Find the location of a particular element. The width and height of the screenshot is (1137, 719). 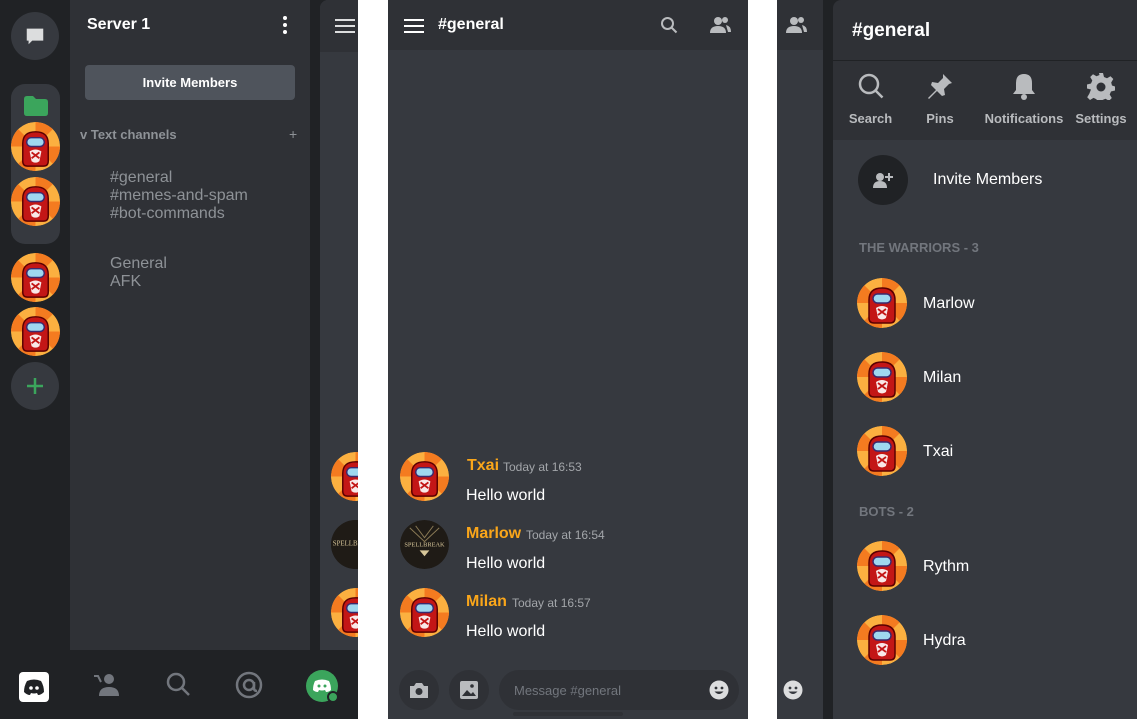

server-name: Server 1 is located at coordinates (118, 25).